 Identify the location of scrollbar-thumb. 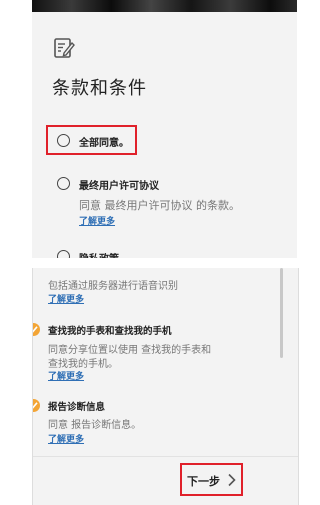
(281, 313).